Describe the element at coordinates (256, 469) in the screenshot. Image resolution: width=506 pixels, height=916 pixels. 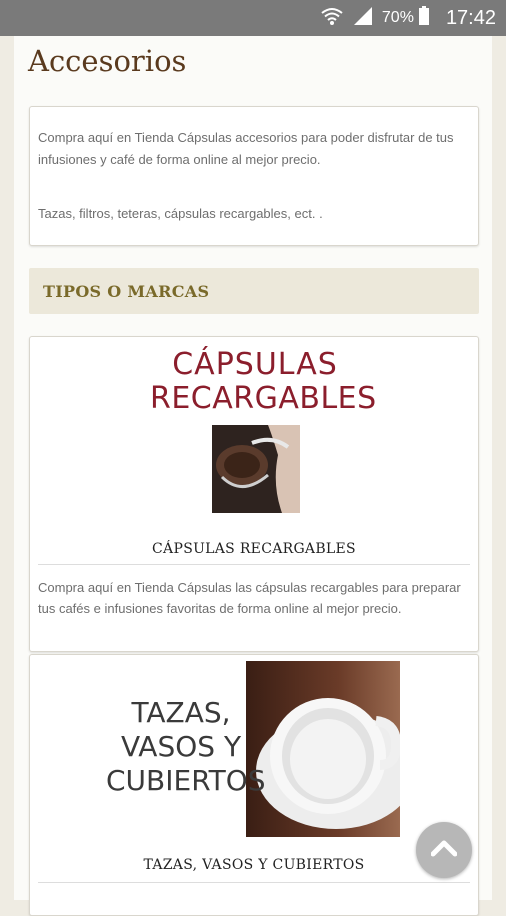
I see `capsule-photo` at that location.